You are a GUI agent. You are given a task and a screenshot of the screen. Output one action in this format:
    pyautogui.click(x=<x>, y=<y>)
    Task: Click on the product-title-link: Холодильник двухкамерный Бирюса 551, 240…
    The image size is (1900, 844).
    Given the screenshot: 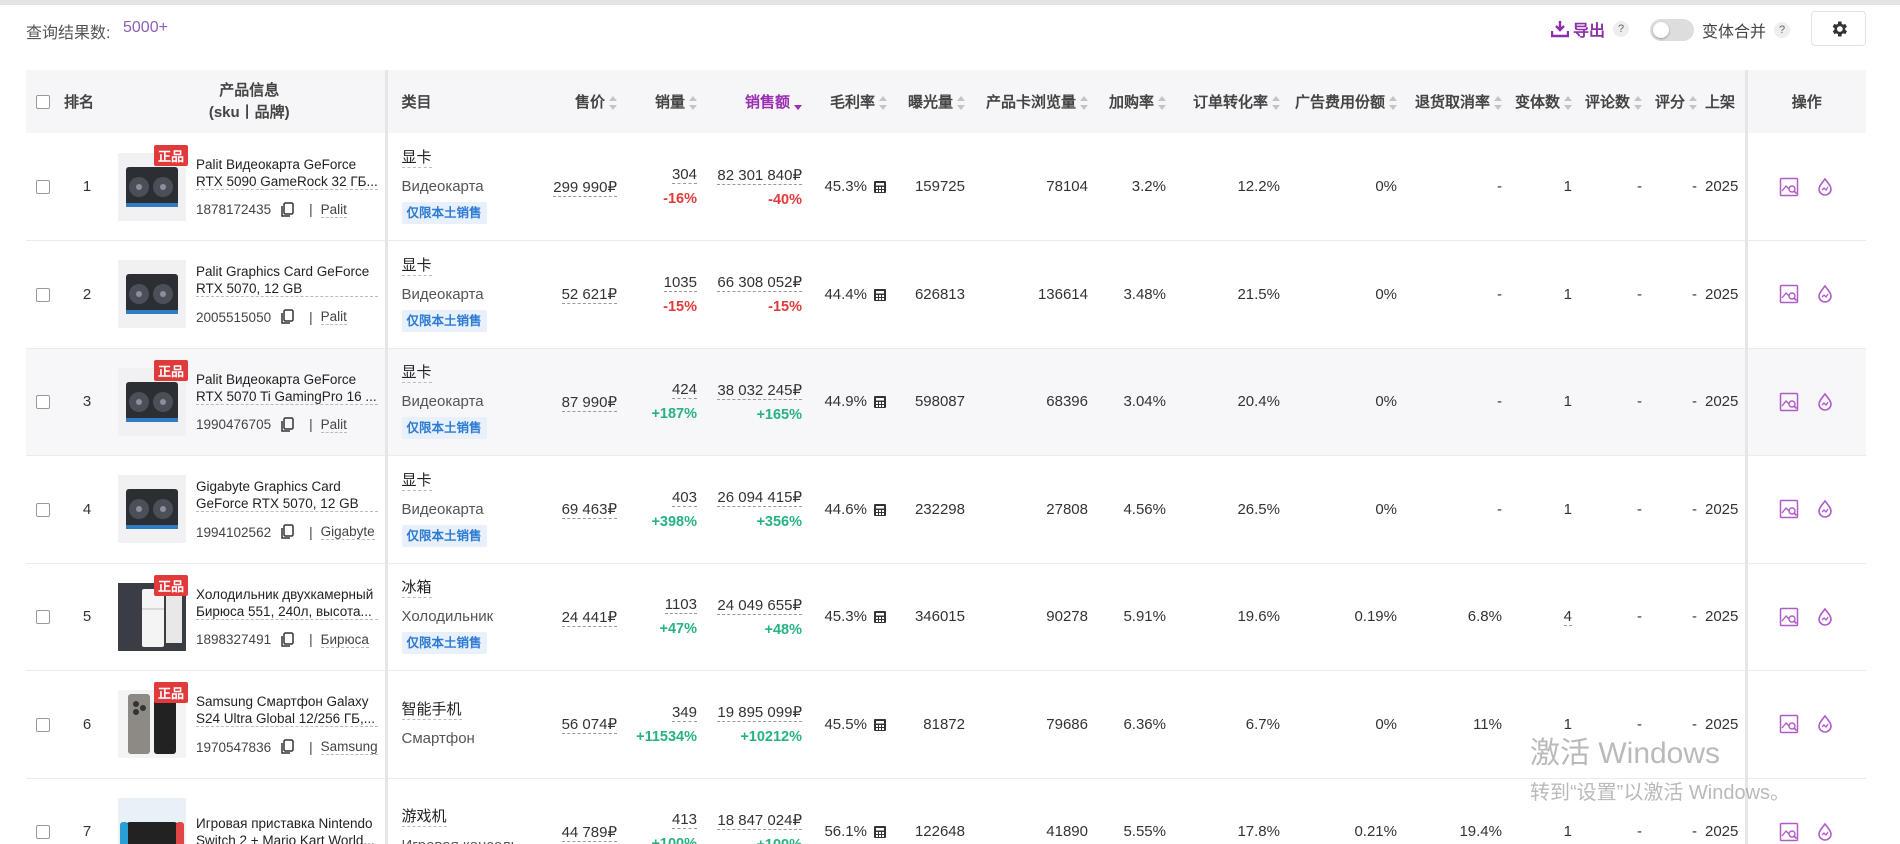 What is the action you would take?
    pyautogui.click(x=287, y=603)
    